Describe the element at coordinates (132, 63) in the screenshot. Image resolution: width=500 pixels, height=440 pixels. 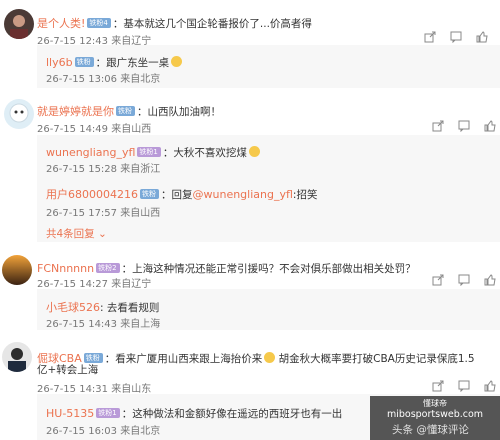
I see `reply-text: ：跟广东坐一桌` at that location.